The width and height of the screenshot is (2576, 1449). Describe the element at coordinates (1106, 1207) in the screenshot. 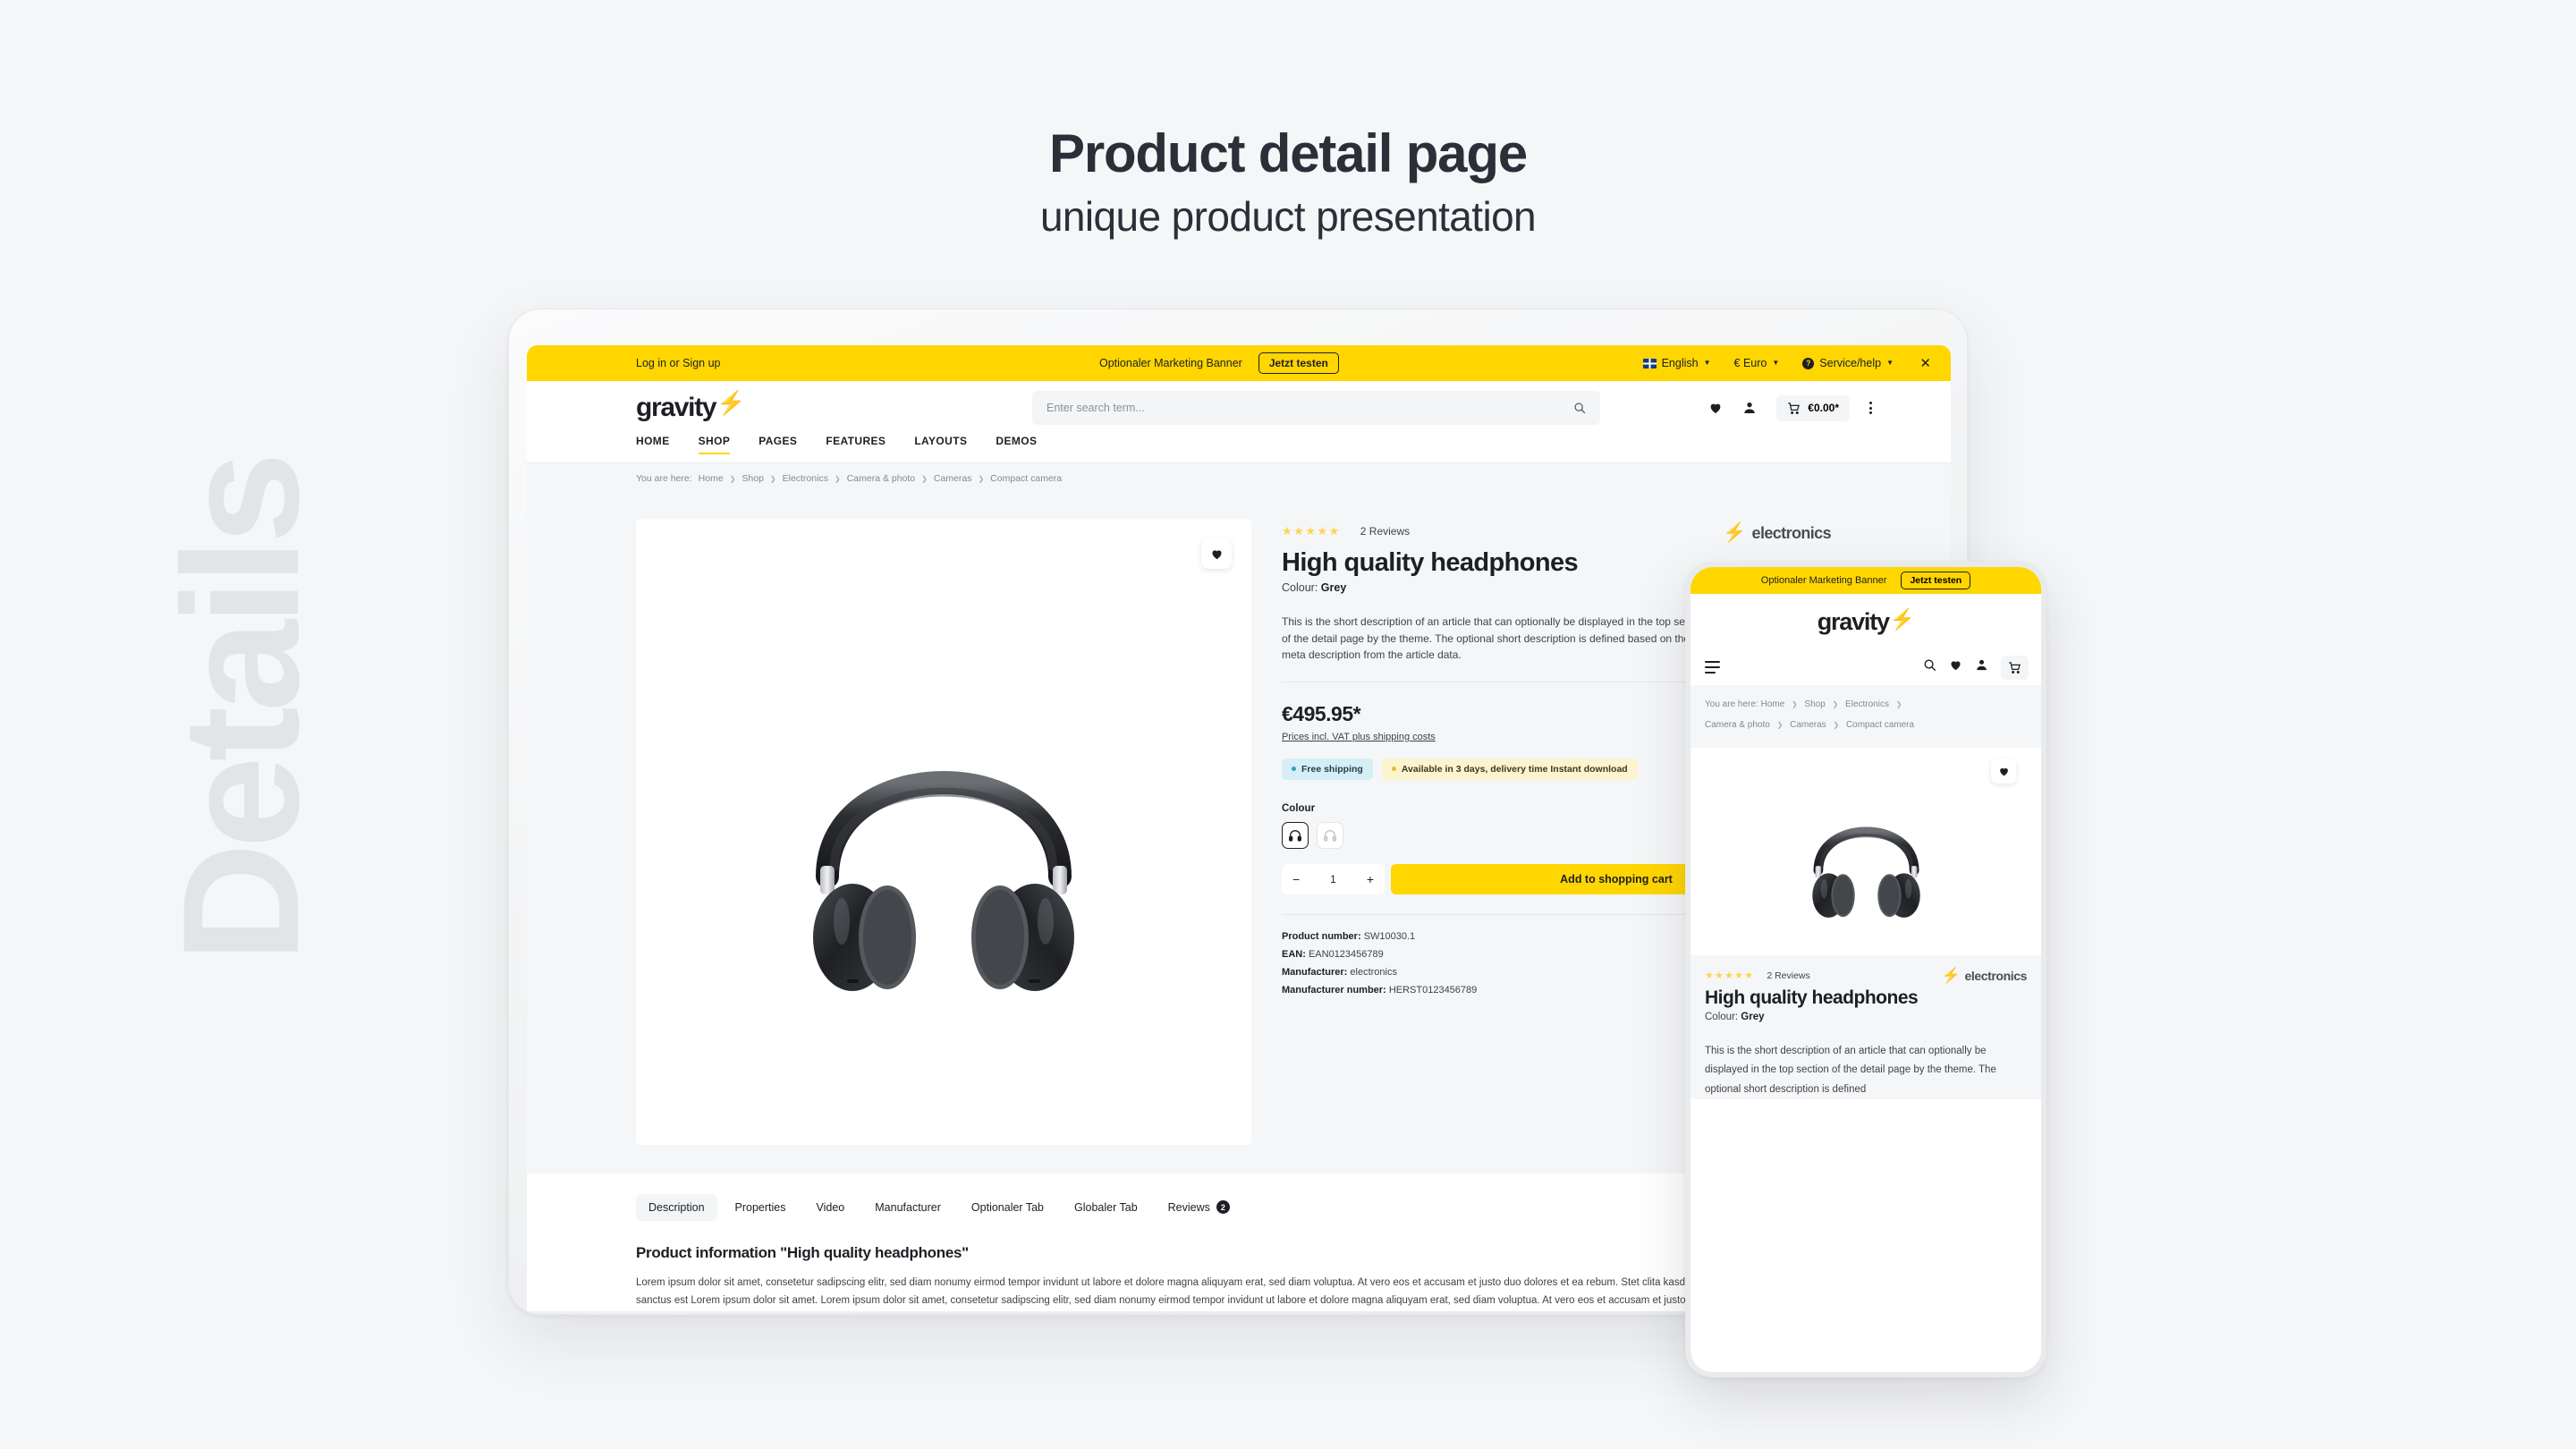

I see `tab-globaler: Globaler Tab` at that location.